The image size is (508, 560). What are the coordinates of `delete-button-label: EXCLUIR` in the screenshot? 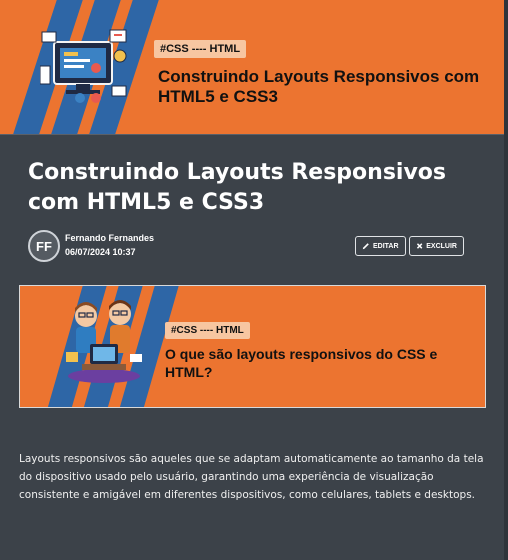 It's located at (441, 246).